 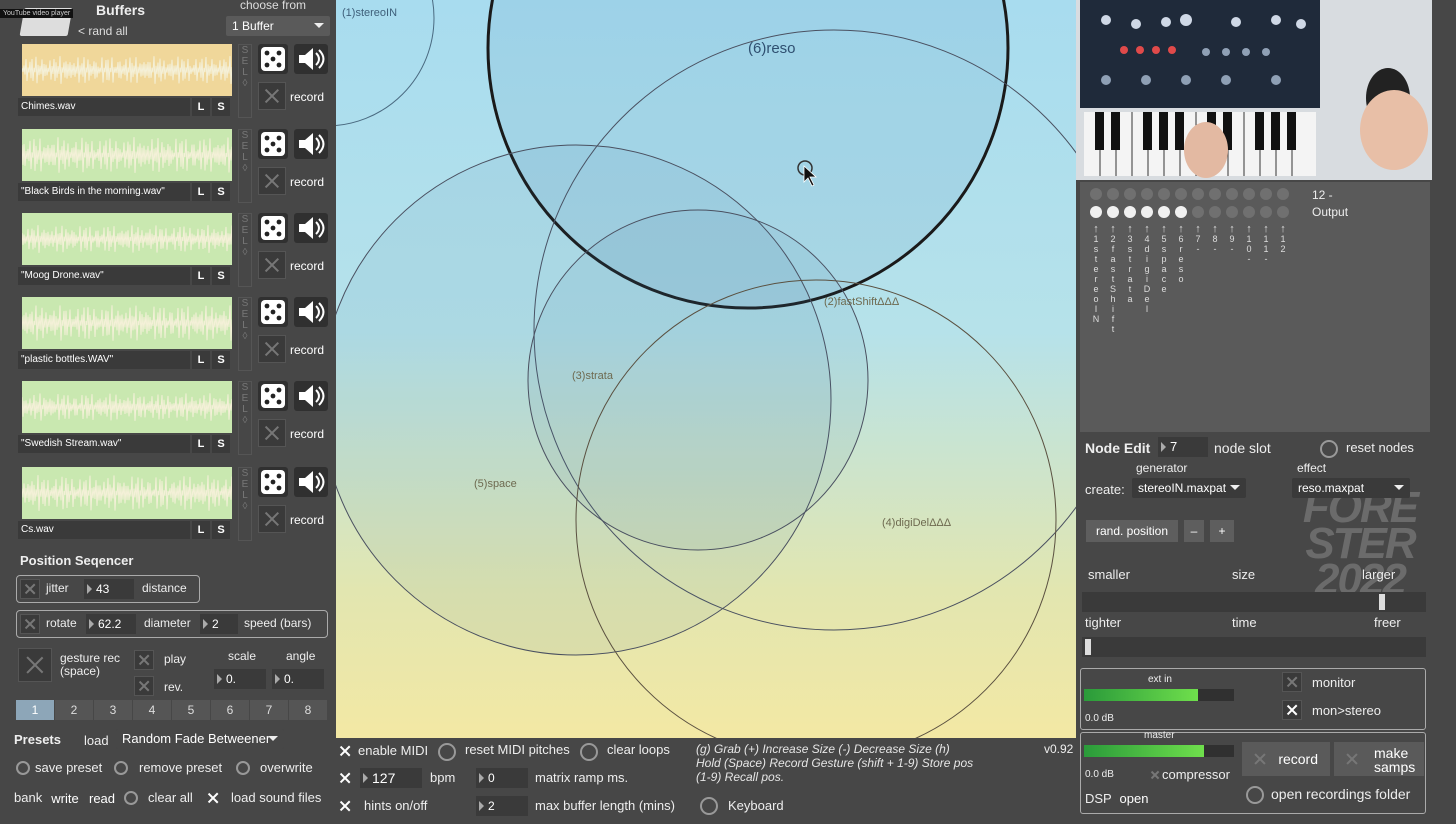 I want to click on bpm-number: 127, so click(x=391, y=778).